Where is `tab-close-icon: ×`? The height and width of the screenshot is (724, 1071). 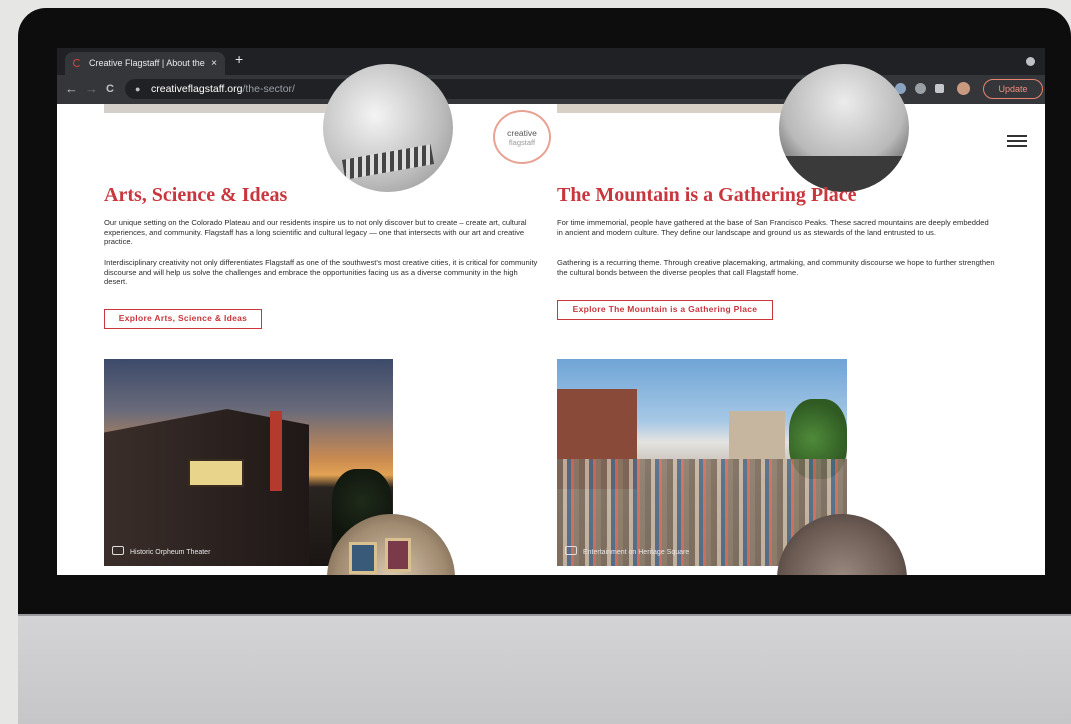 tab-close-icon: × is located at coordinates (214, 63).